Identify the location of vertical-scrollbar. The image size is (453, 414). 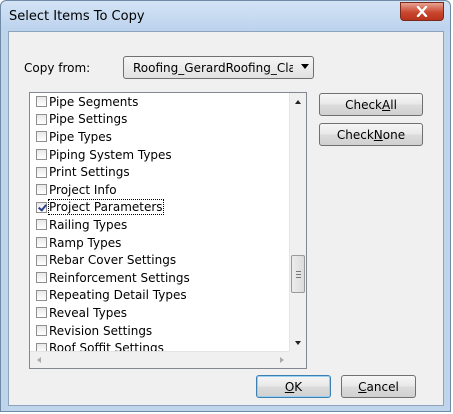
(297, 222).